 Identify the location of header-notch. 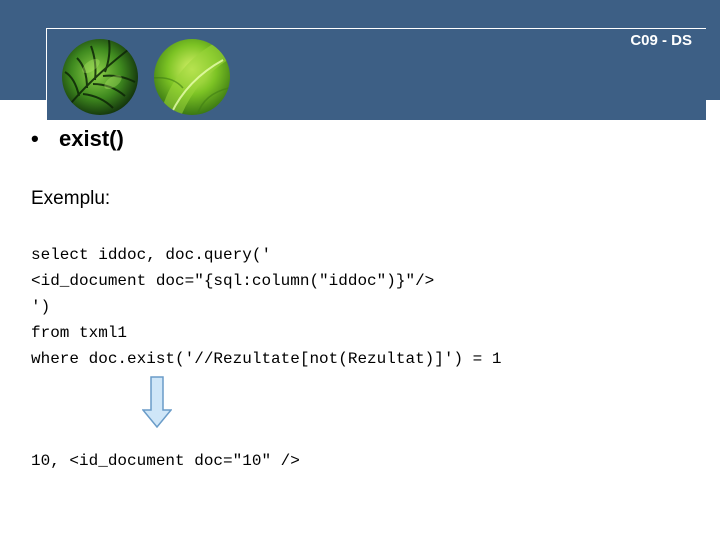
(23, 110).